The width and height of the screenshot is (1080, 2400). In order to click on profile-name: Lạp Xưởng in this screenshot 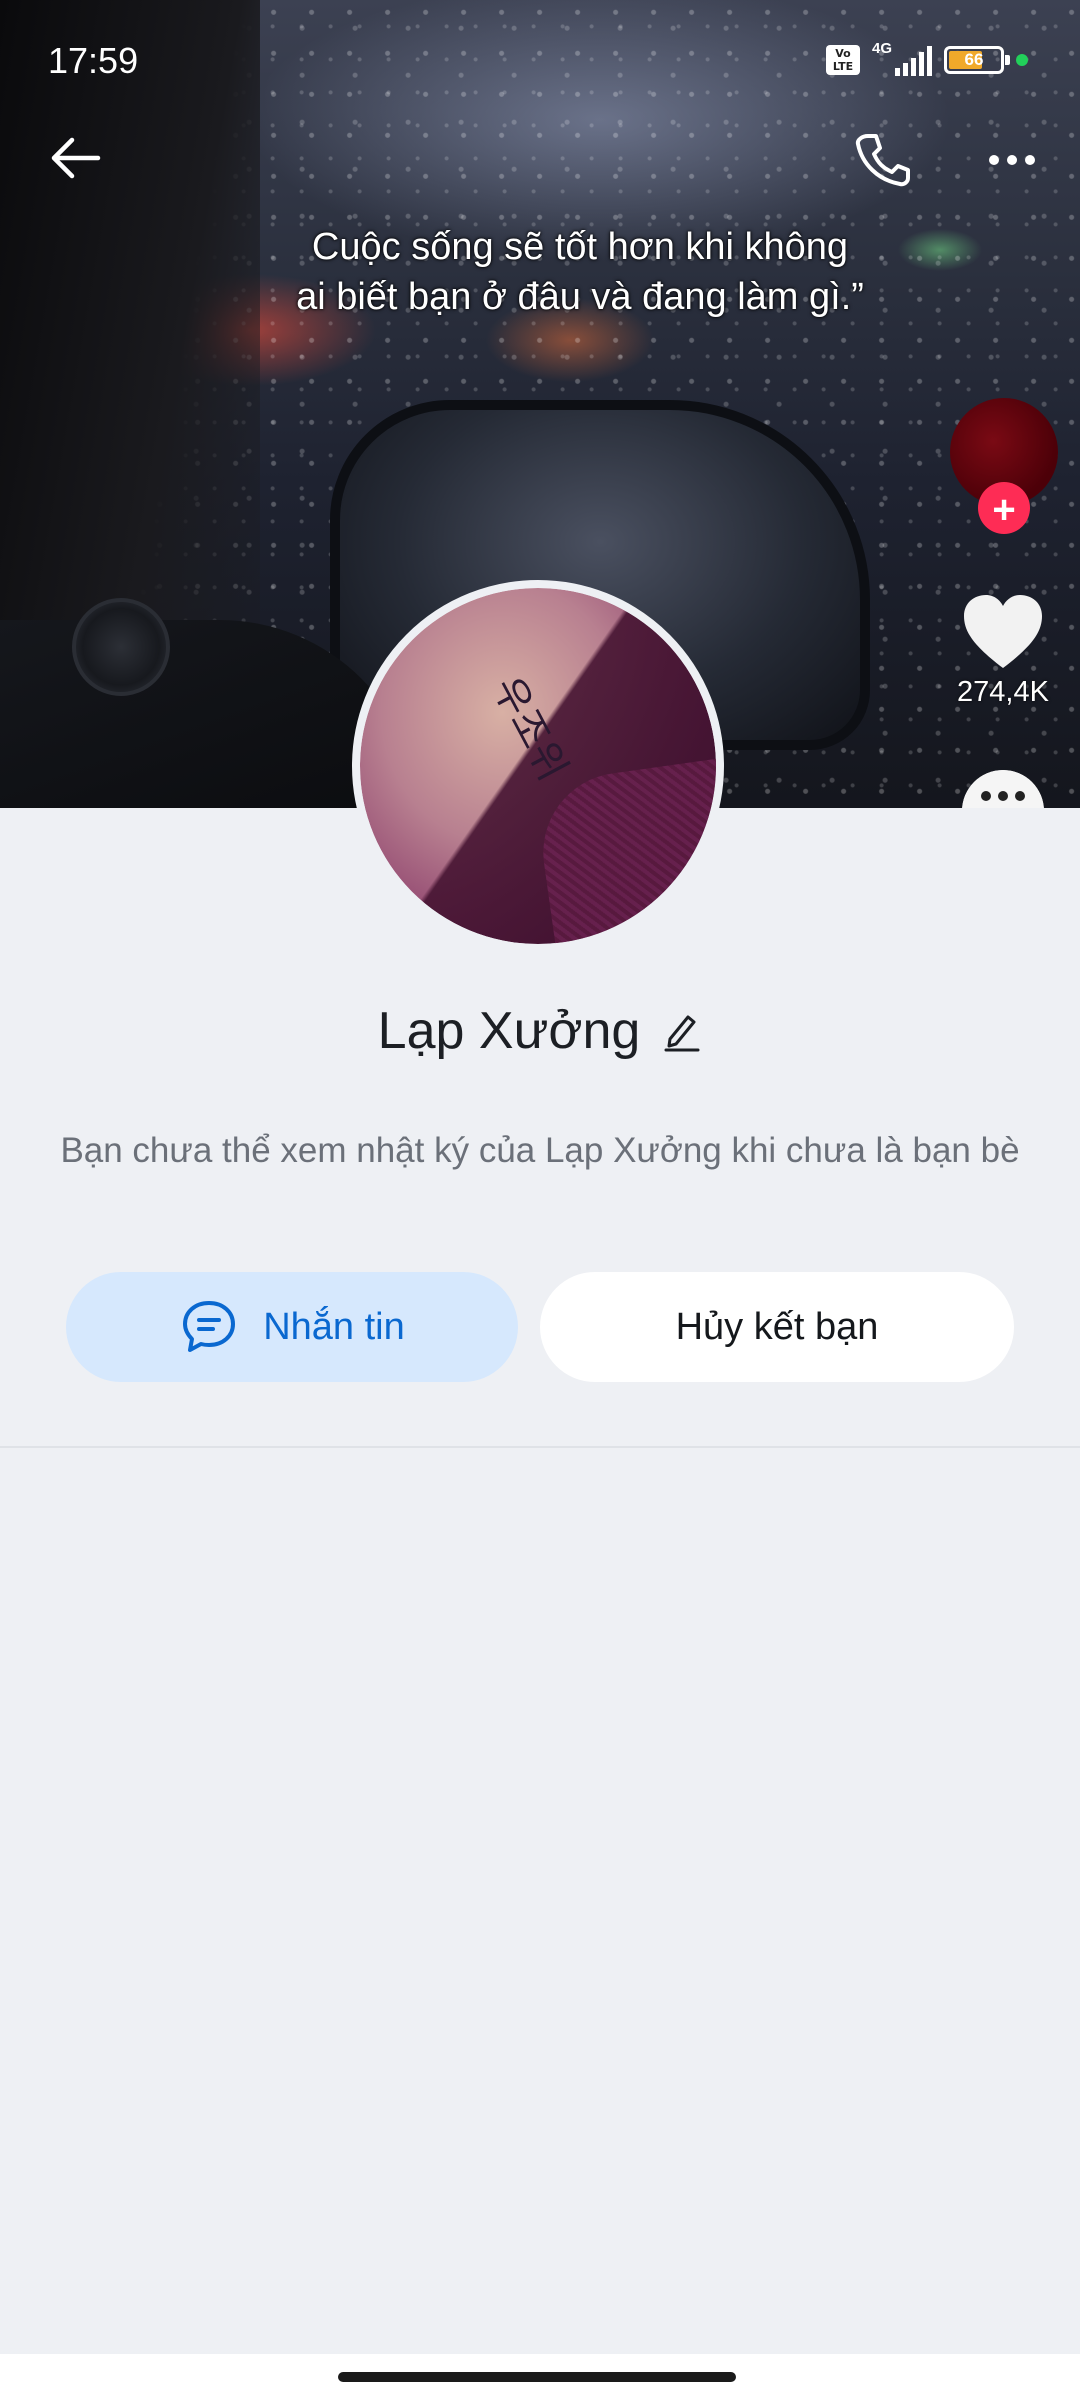, I will do `click(509, 1031)`.